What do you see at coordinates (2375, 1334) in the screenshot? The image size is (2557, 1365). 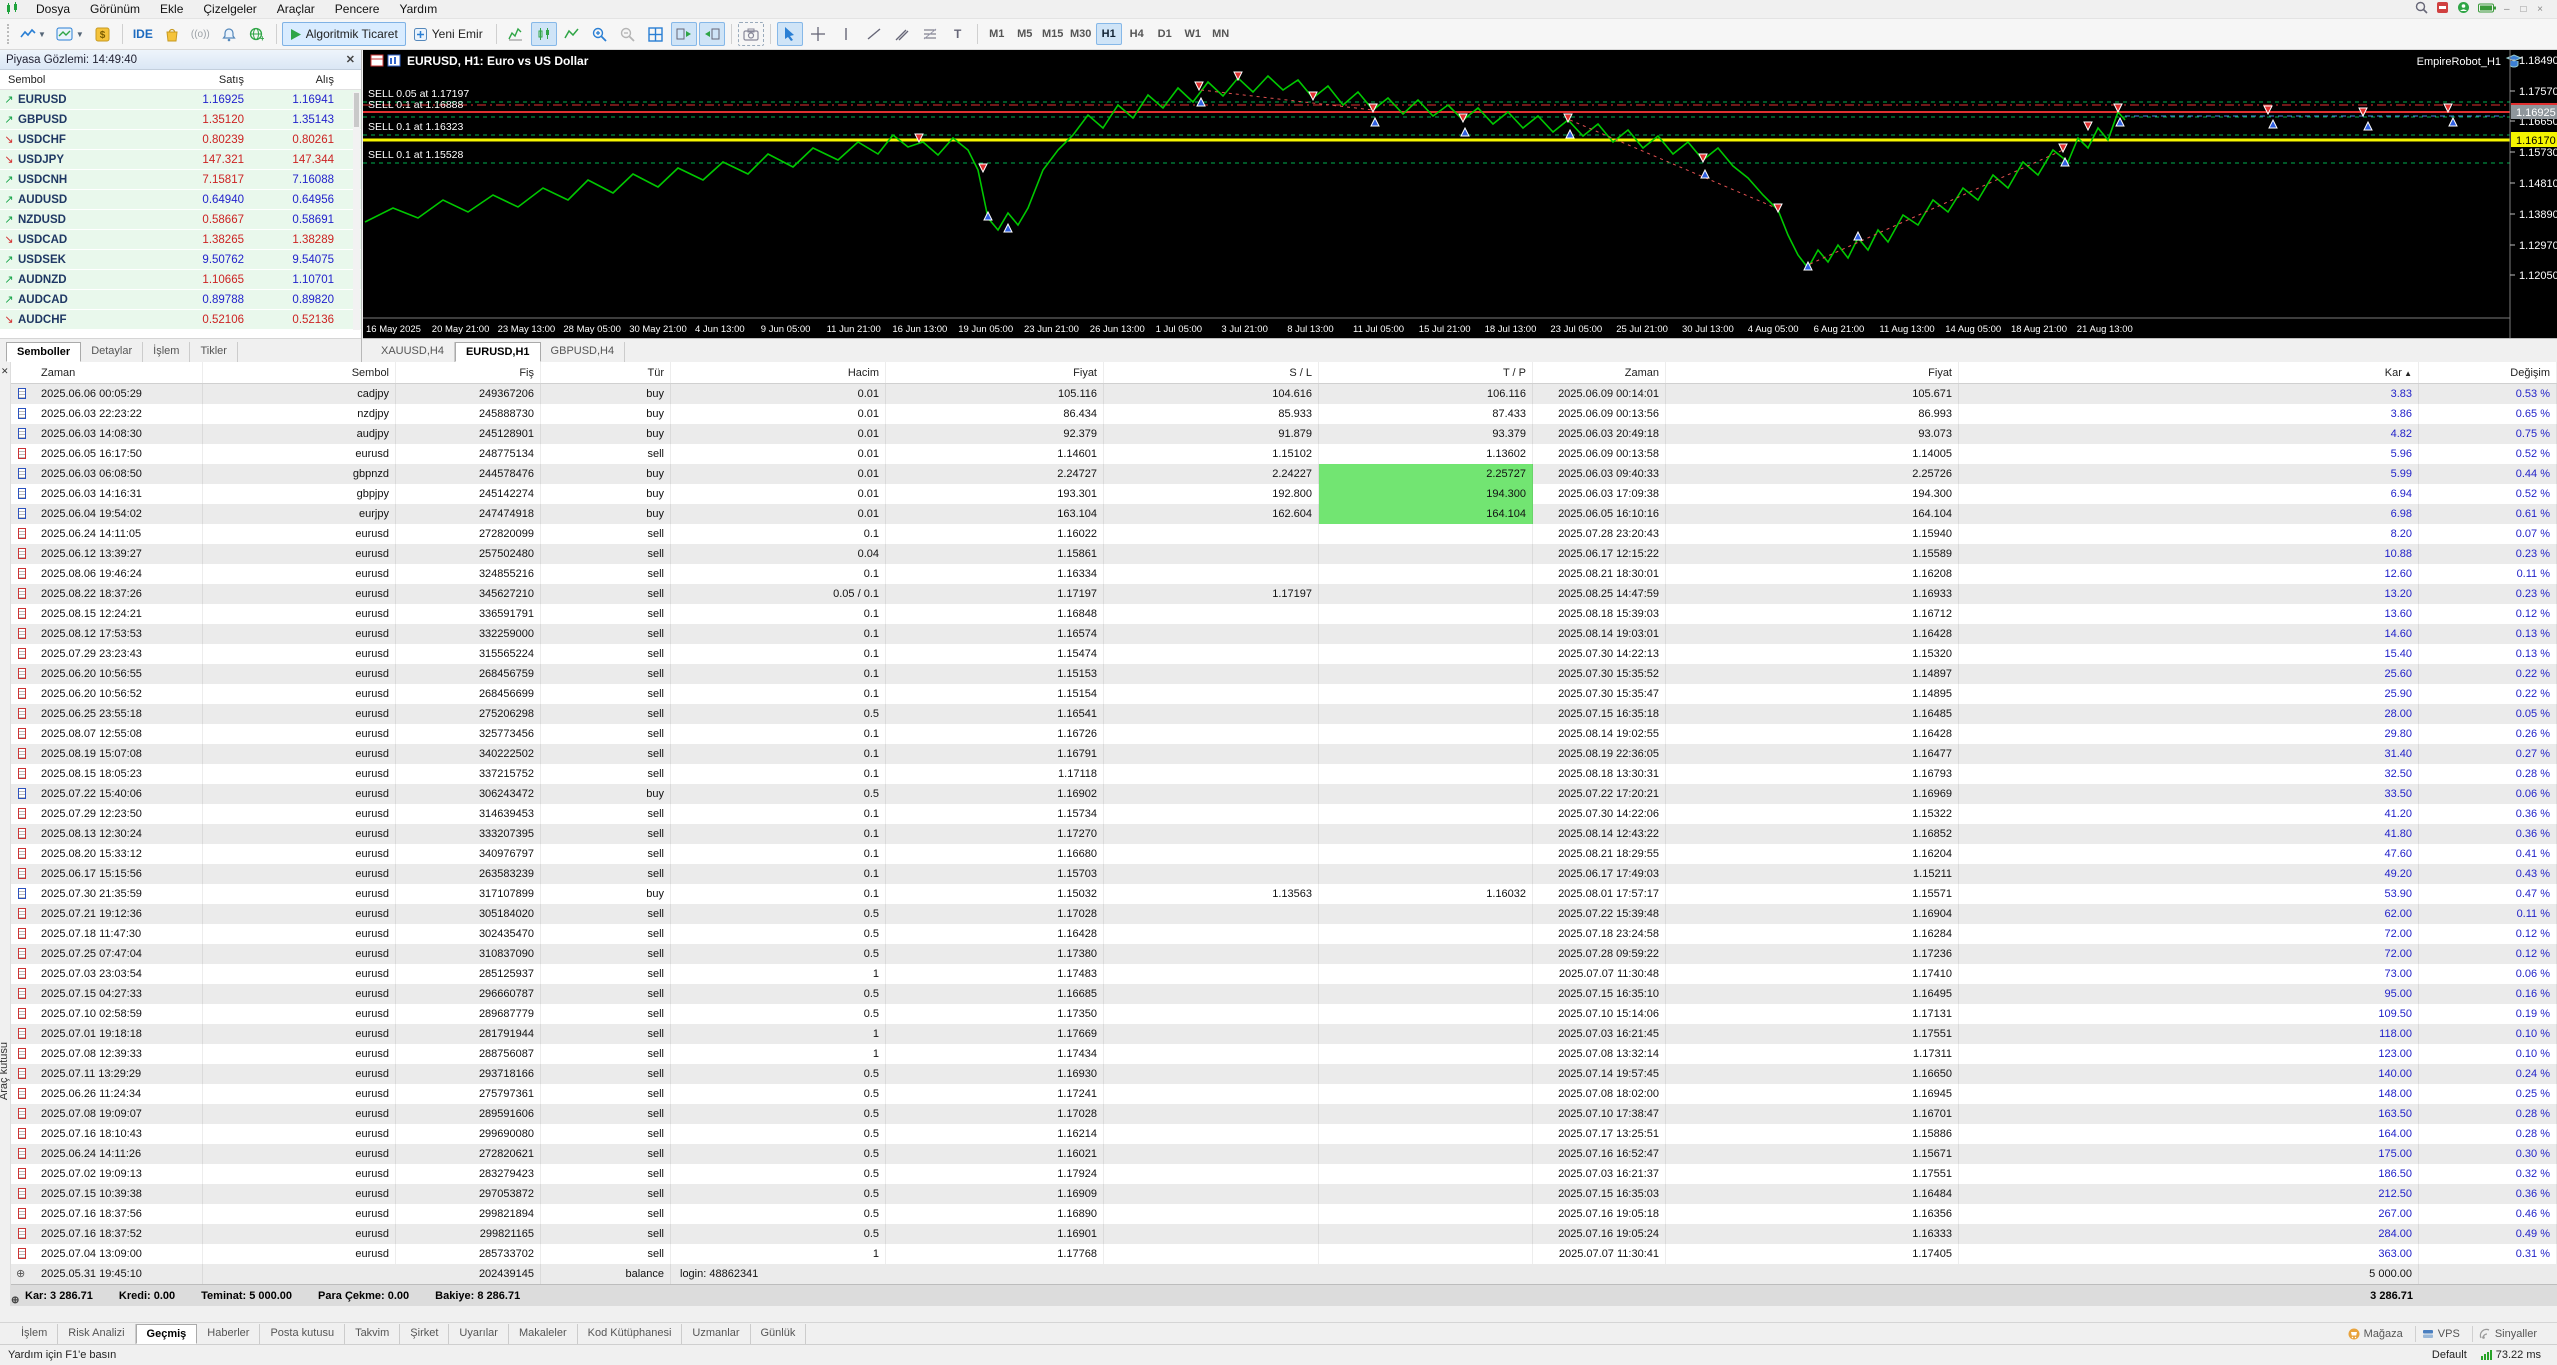 I see `store-service: Mağaza` at bounding box center [2375, 1334].